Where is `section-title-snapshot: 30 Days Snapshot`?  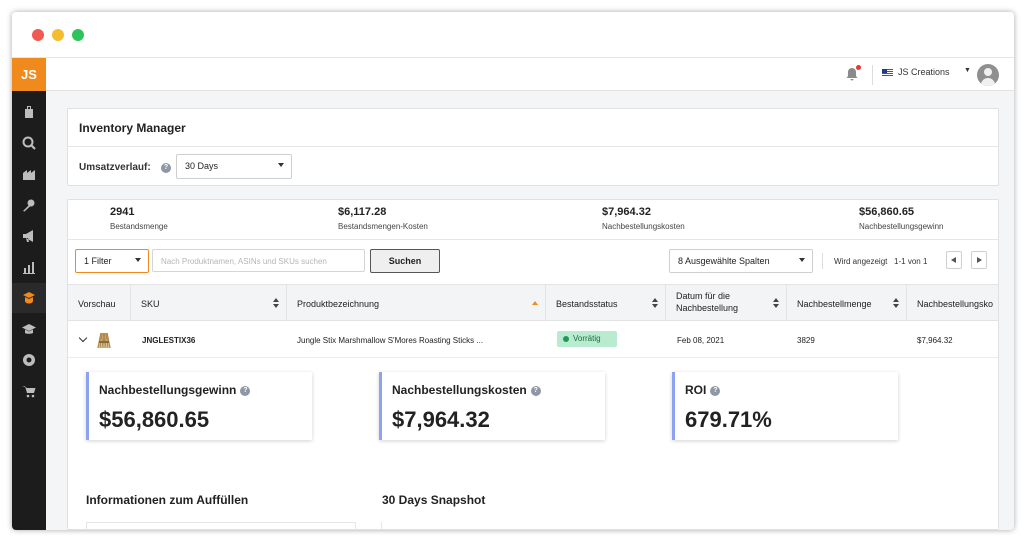
section-title-snapshot: 30 Days Snapshot is located at coordinates (434, 500).